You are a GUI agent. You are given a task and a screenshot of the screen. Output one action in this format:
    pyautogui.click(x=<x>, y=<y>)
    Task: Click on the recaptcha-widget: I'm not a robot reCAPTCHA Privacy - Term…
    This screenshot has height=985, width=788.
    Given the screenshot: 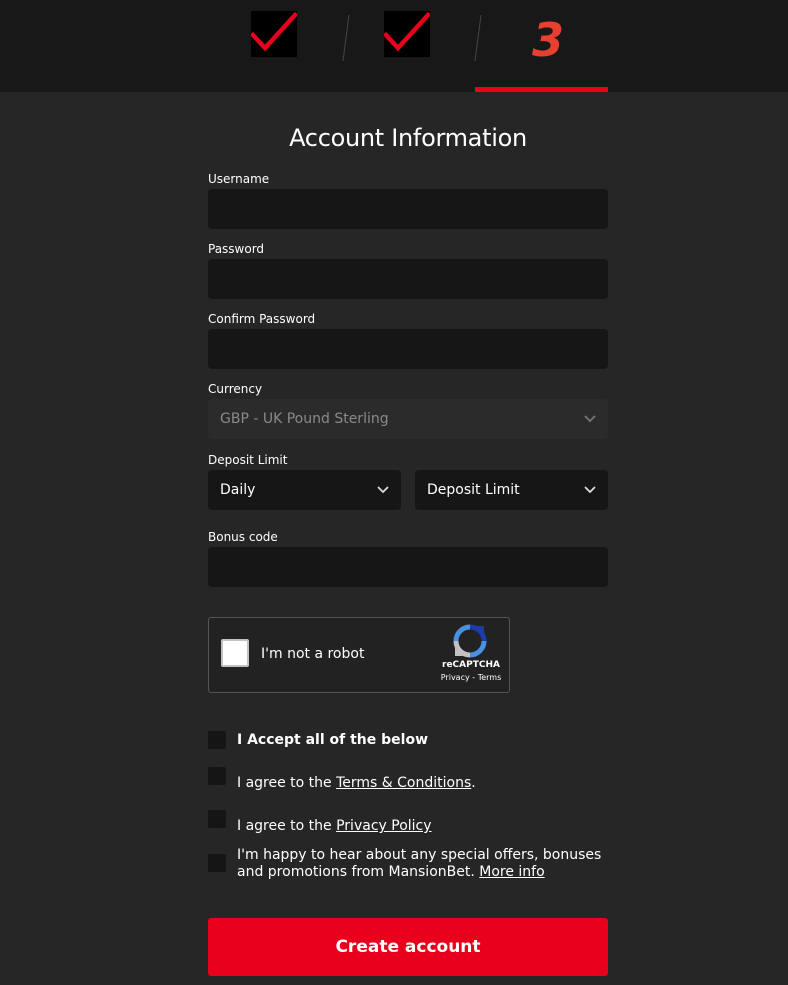 What is the action you would take?
    pyautogui.click(x=359, y=655)
    